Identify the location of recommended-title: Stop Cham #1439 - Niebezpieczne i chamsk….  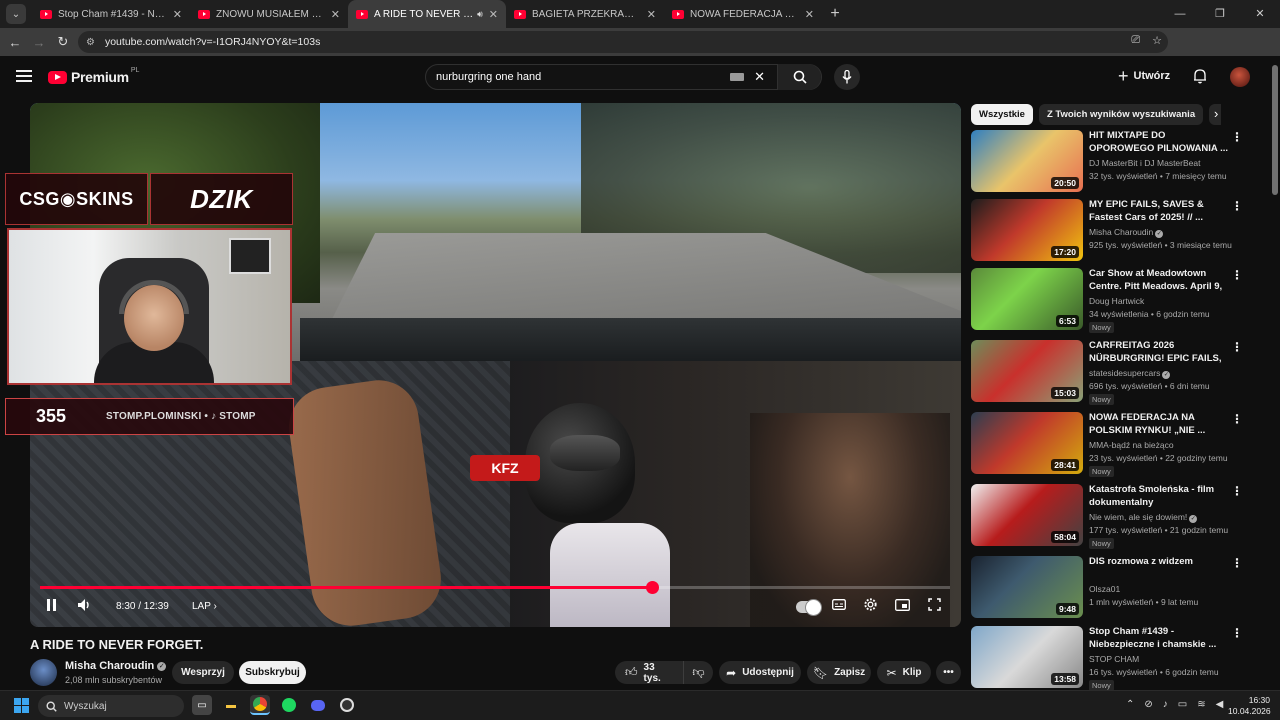
(1159, 638).